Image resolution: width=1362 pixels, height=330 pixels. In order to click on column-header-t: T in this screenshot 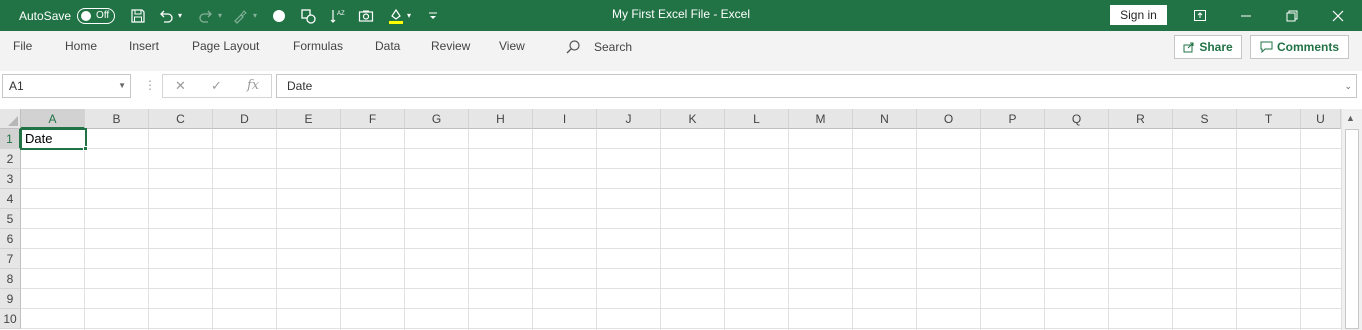, I will do `click(1269, 119)`.